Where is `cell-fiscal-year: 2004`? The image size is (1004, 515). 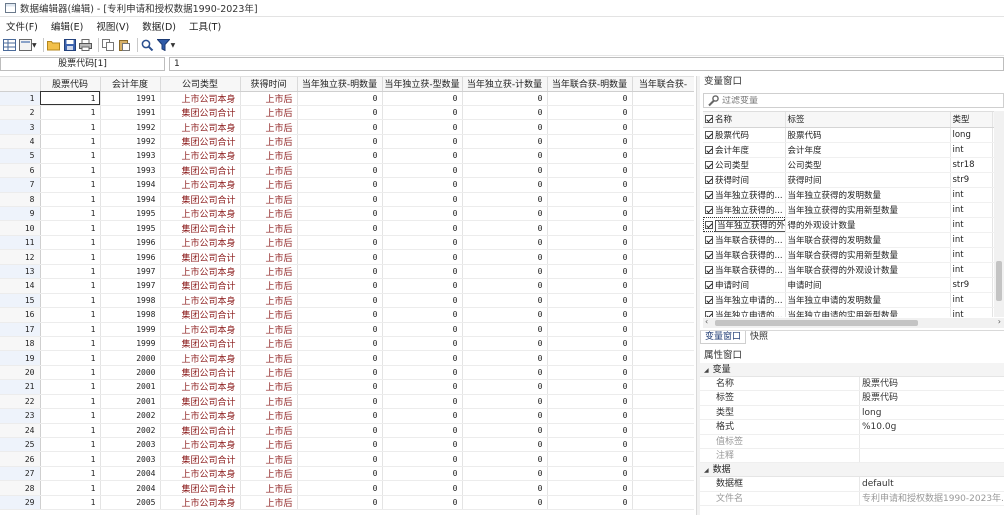
cell-fiscal-year: 2004 is located at coordinates (130, 488).